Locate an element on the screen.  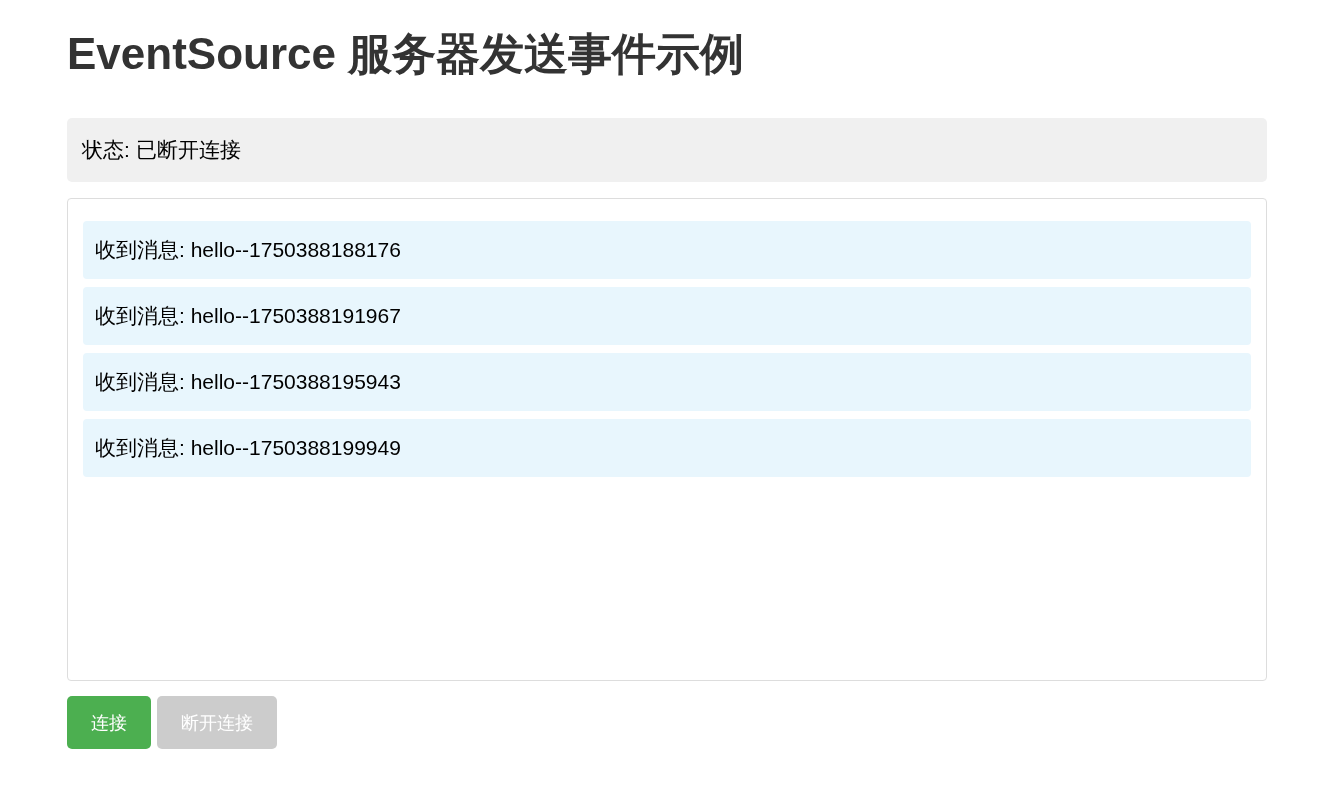
message-item: 收到消息: hello--1750388188176 is located at coordinates (667, 250).